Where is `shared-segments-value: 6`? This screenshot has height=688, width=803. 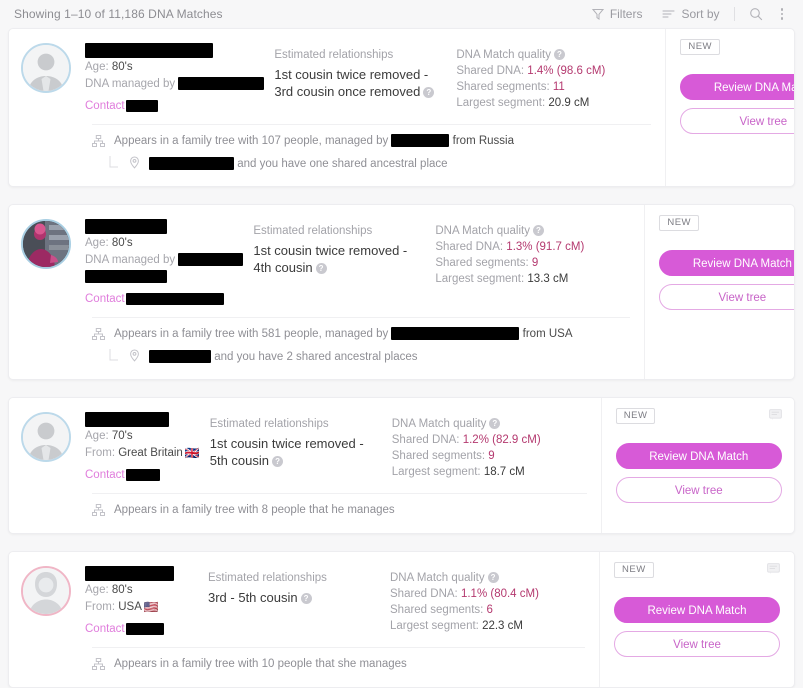 shared-segments-value: 6 is located at coordinates (489, 610).